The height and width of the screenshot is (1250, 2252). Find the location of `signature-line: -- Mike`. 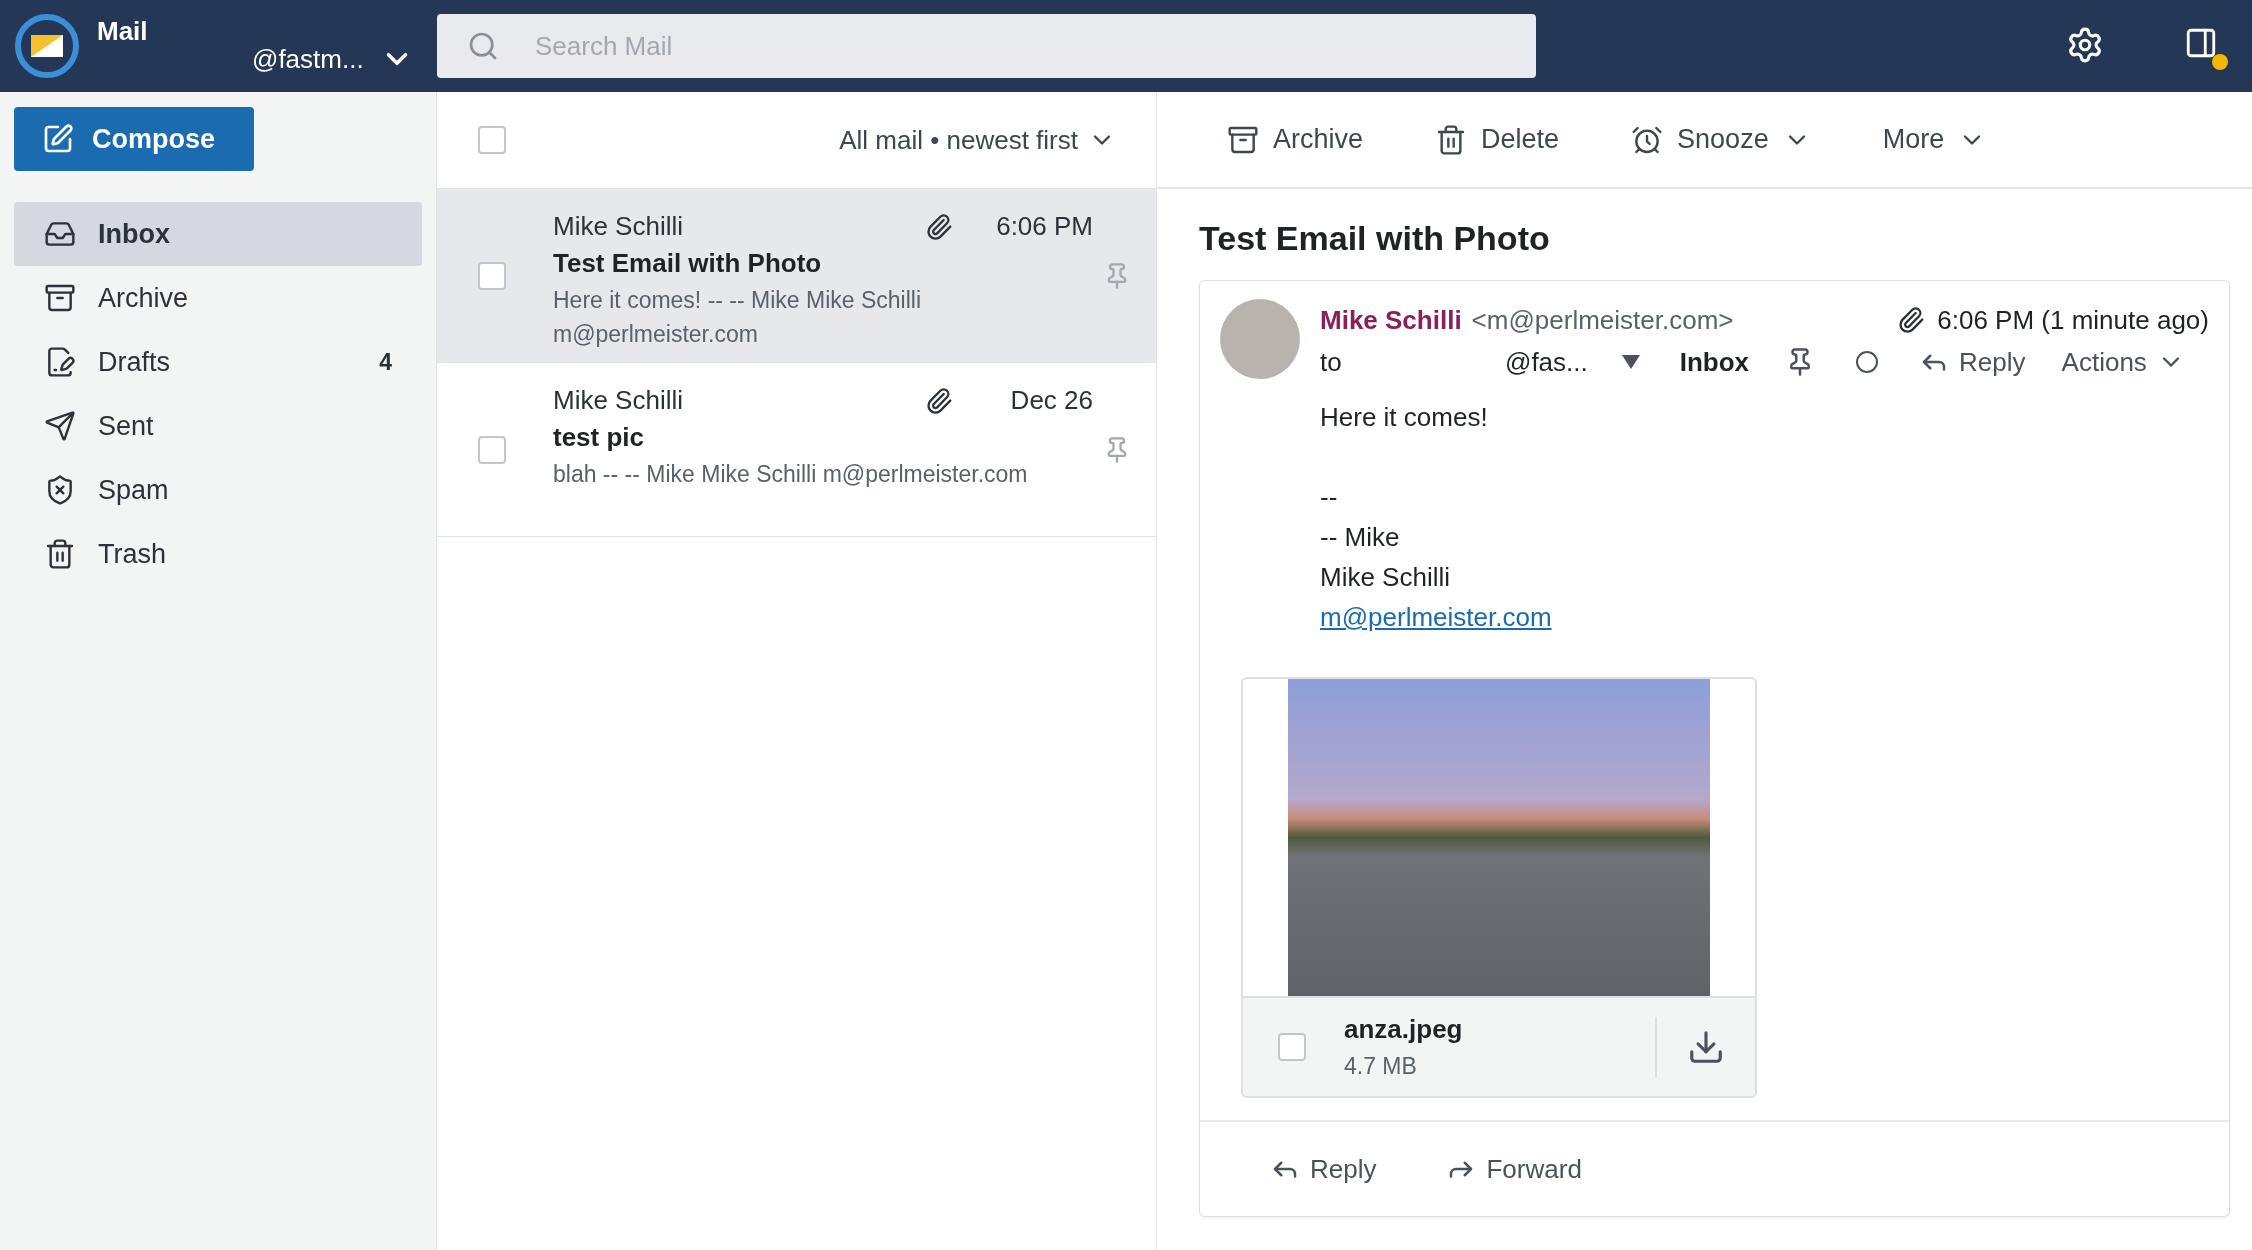

signature-line: -- Mike is located at coordinates (1360, 537).